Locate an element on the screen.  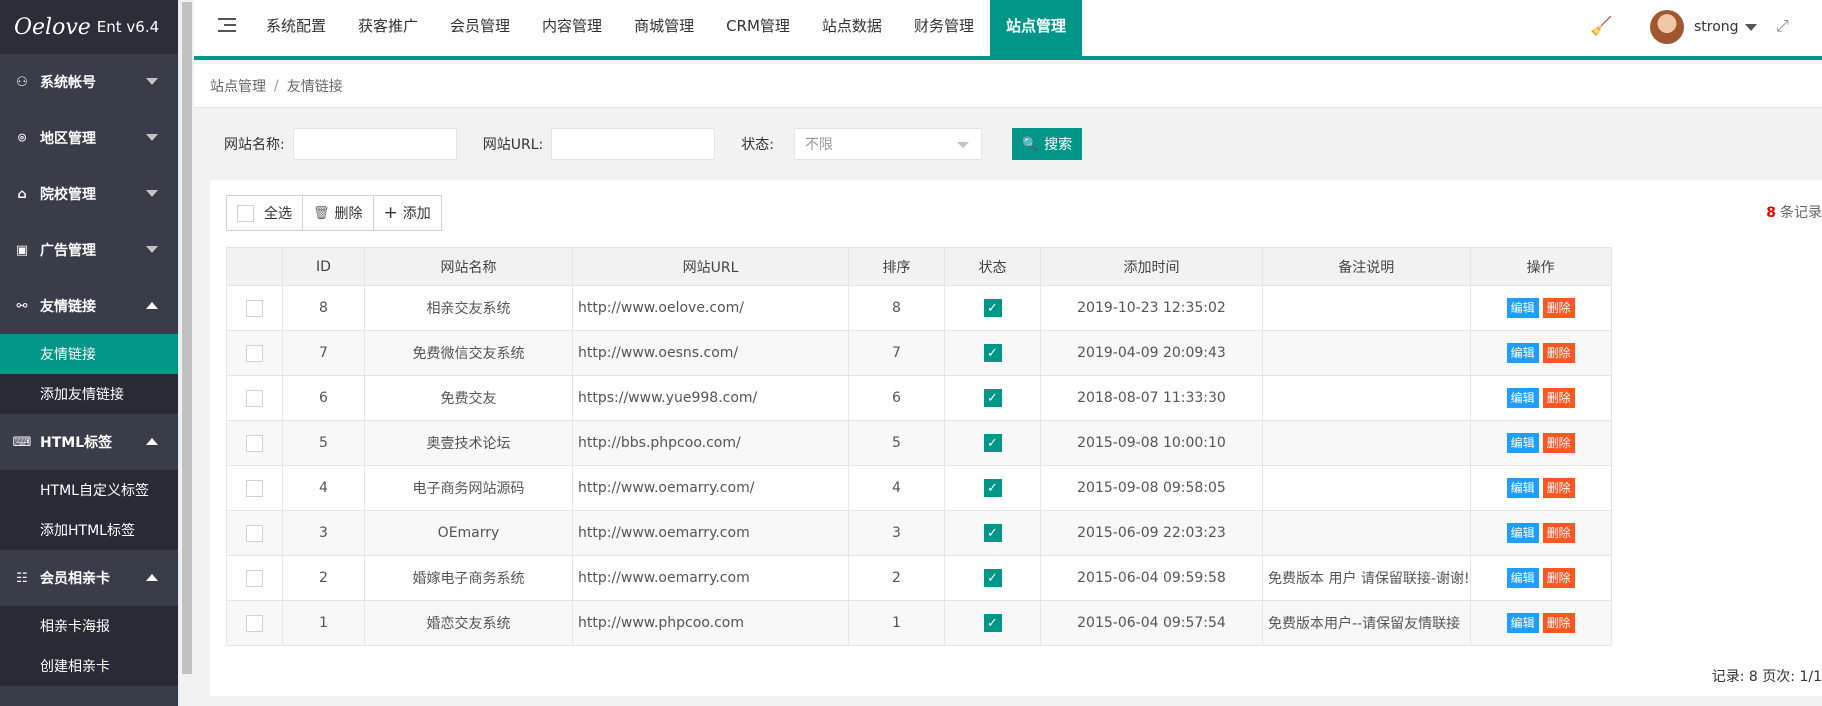
fullscreen-icon: ⤢ is located at coordinates (1785, 25).